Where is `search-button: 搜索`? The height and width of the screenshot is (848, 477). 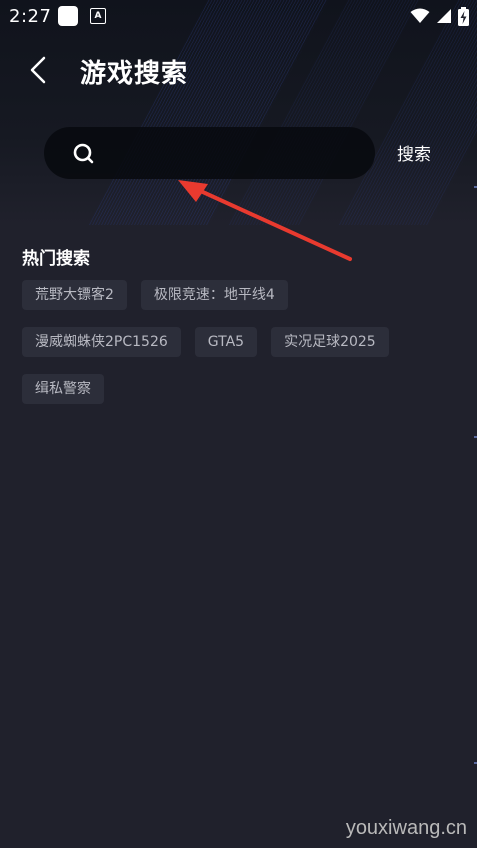 search-button: 搜索 is located at coordinates (414, 152).